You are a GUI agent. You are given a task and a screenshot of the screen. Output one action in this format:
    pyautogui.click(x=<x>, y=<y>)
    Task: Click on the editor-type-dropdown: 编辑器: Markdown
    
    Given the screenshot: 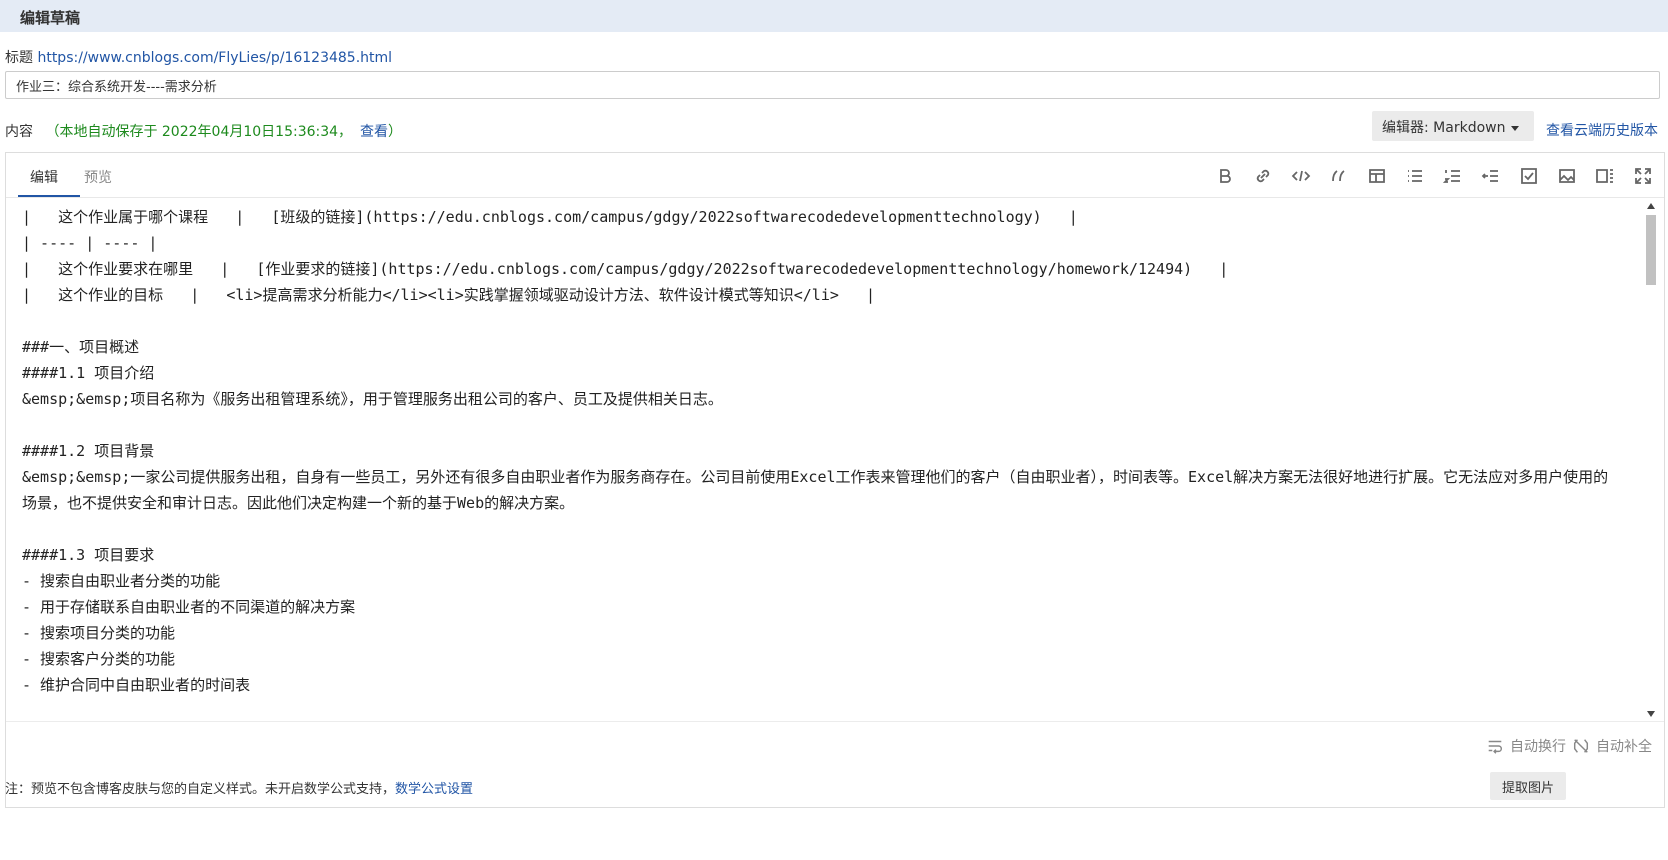 What is the action you would take?
    pyautogui.click(x=1453, y=126)
    